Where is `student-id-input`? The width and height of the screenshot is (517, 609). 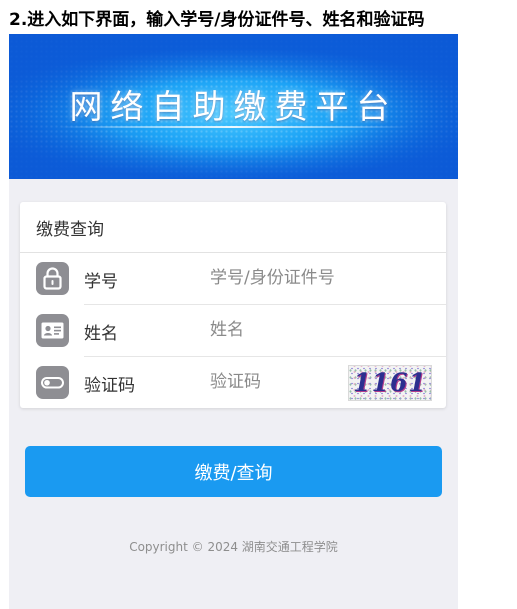 student-id-input is located at coordinates (310, 278).